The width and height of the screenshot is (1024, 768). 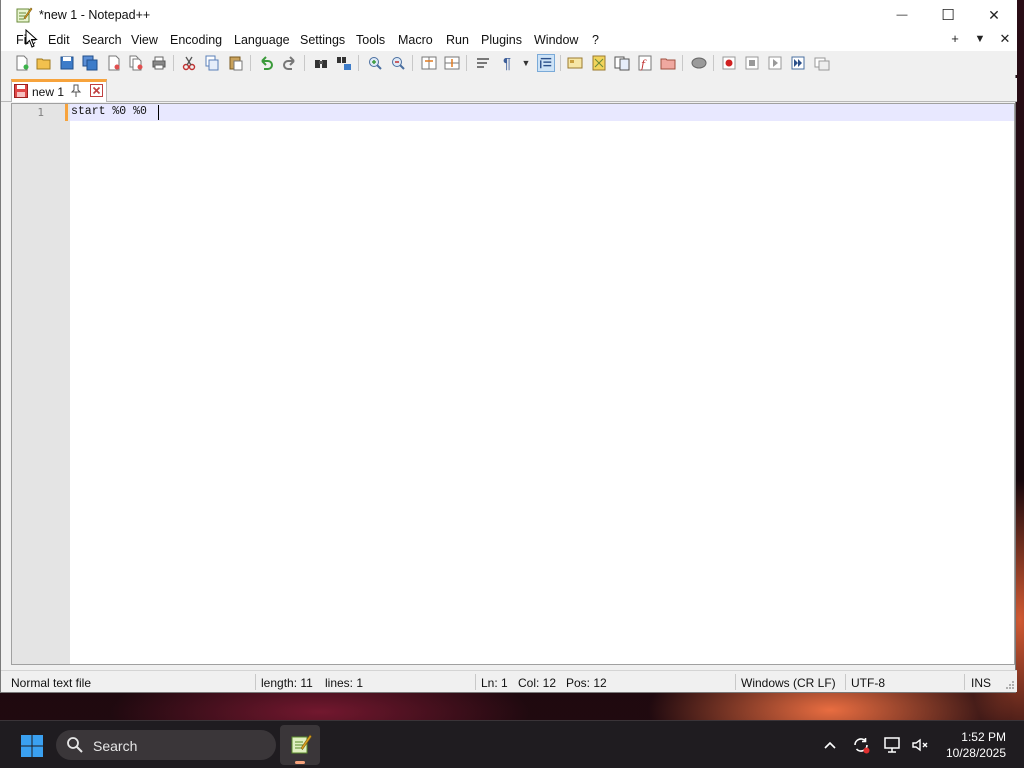 What do you see at coordinates (22, 63) in the screenshot?
I see `new-file-icon` at bounding box center [22, 63].